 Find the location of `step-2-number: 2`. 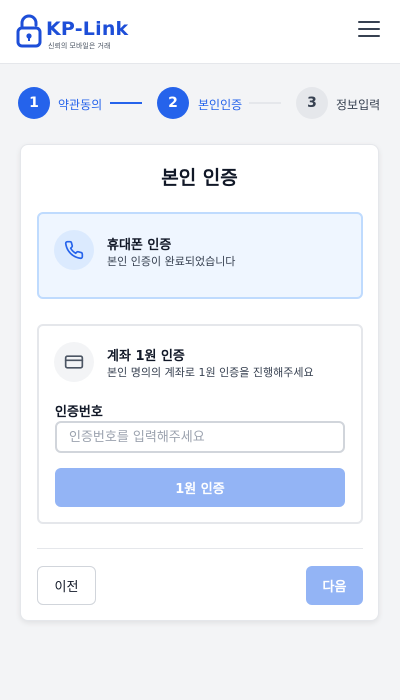

step-2-number: 2 is located at coordinates (173, 103).